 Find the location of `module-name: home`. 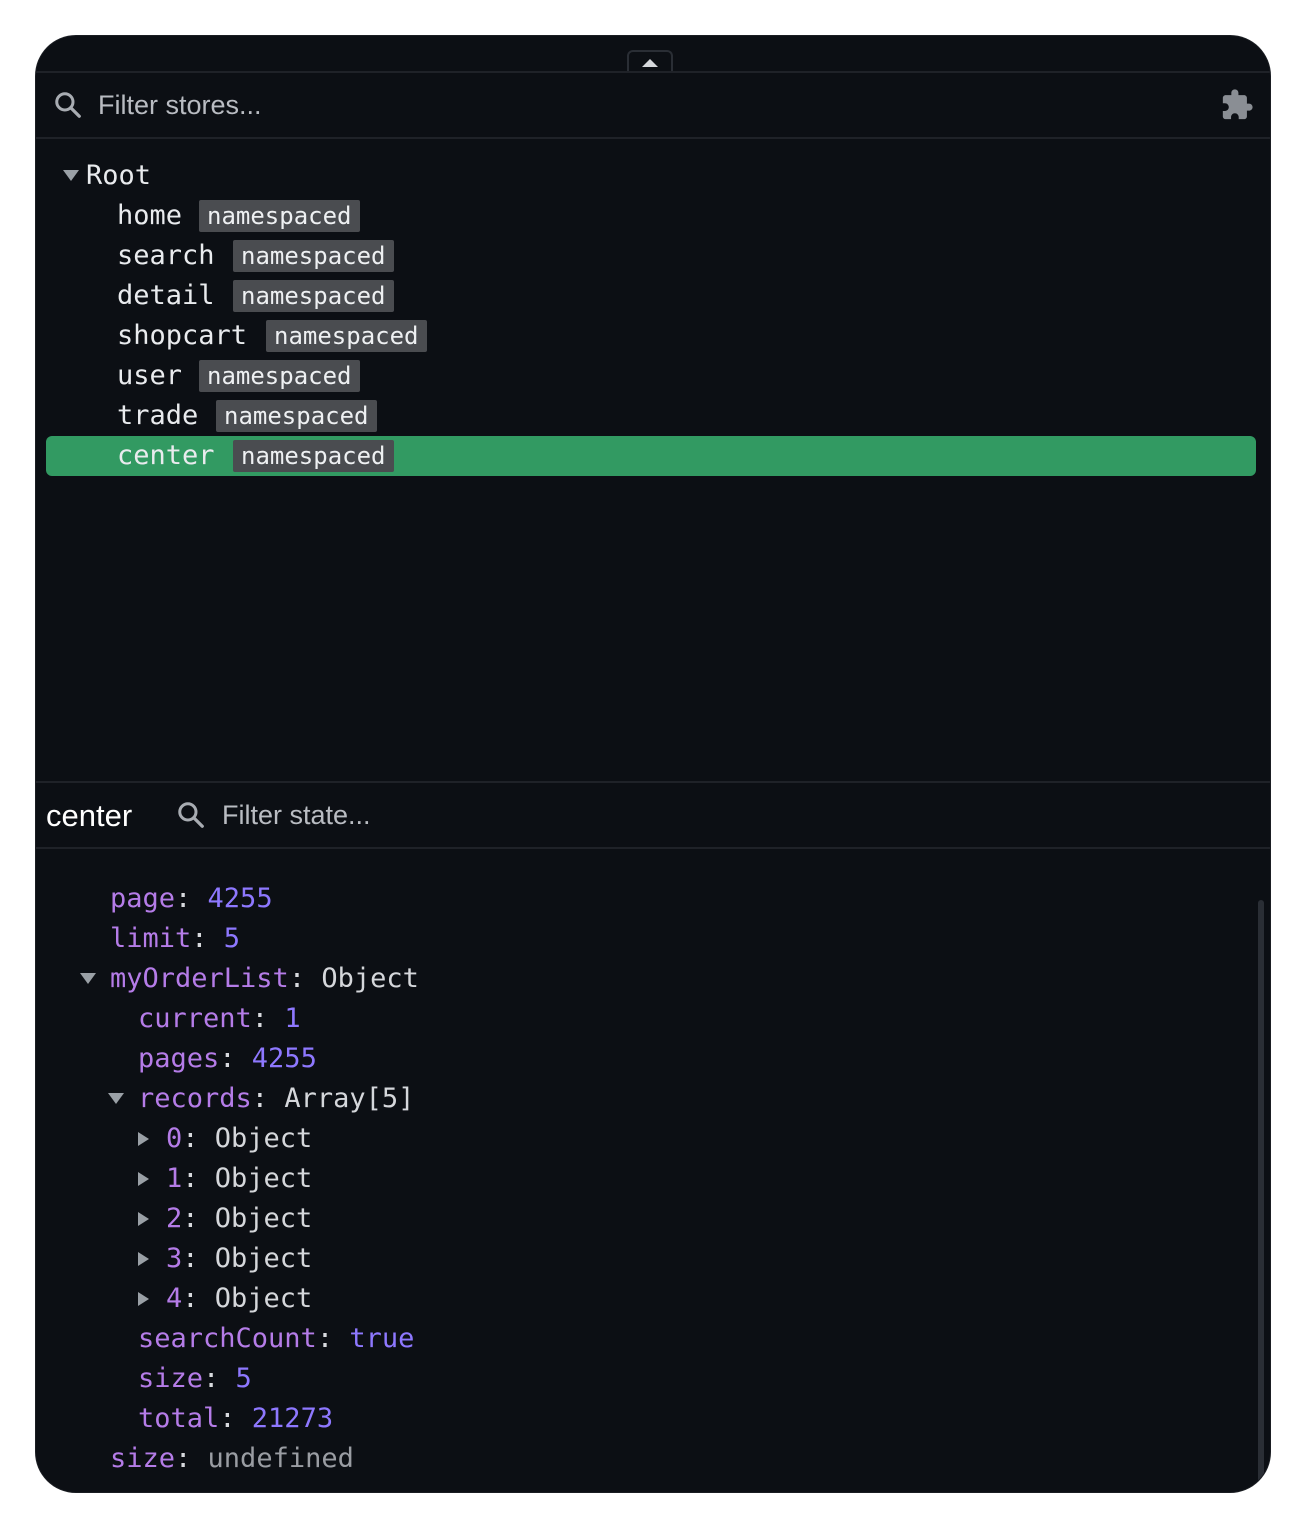

module-name: home is located at coordinates (150, 215).